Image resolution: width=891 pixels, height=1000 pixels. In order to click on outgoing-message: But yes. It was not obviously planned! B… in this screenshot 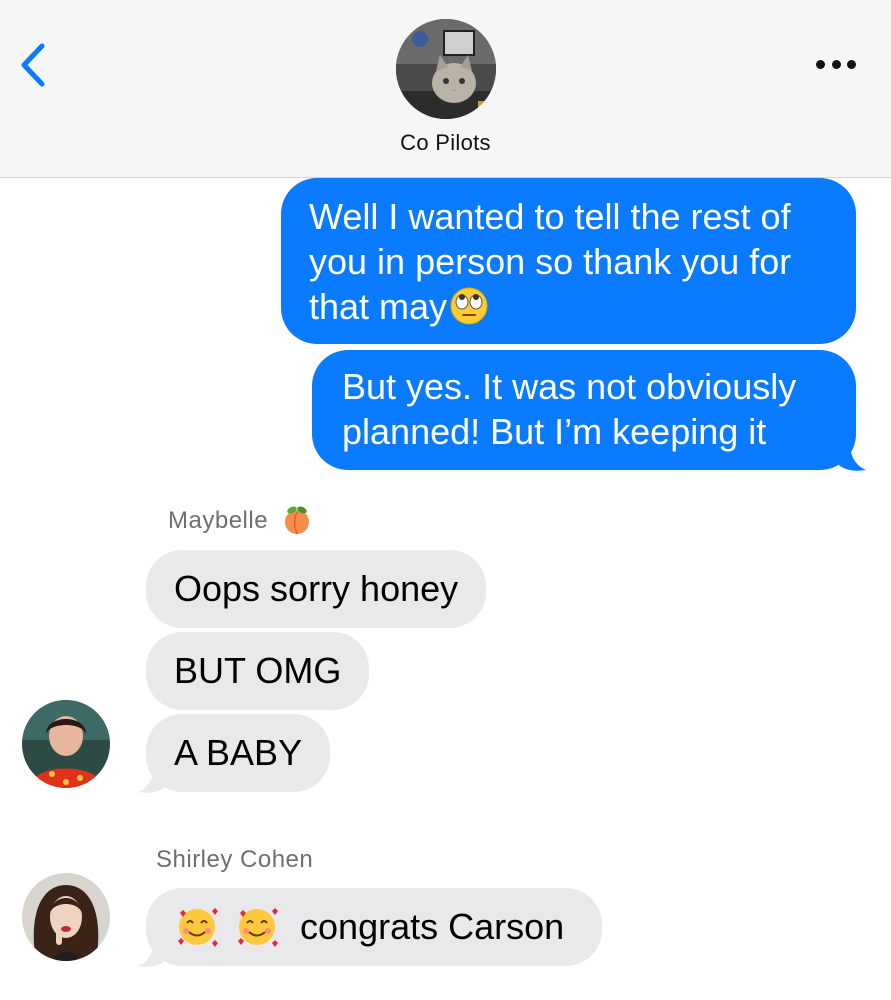, I will do `click(584, 410)`.